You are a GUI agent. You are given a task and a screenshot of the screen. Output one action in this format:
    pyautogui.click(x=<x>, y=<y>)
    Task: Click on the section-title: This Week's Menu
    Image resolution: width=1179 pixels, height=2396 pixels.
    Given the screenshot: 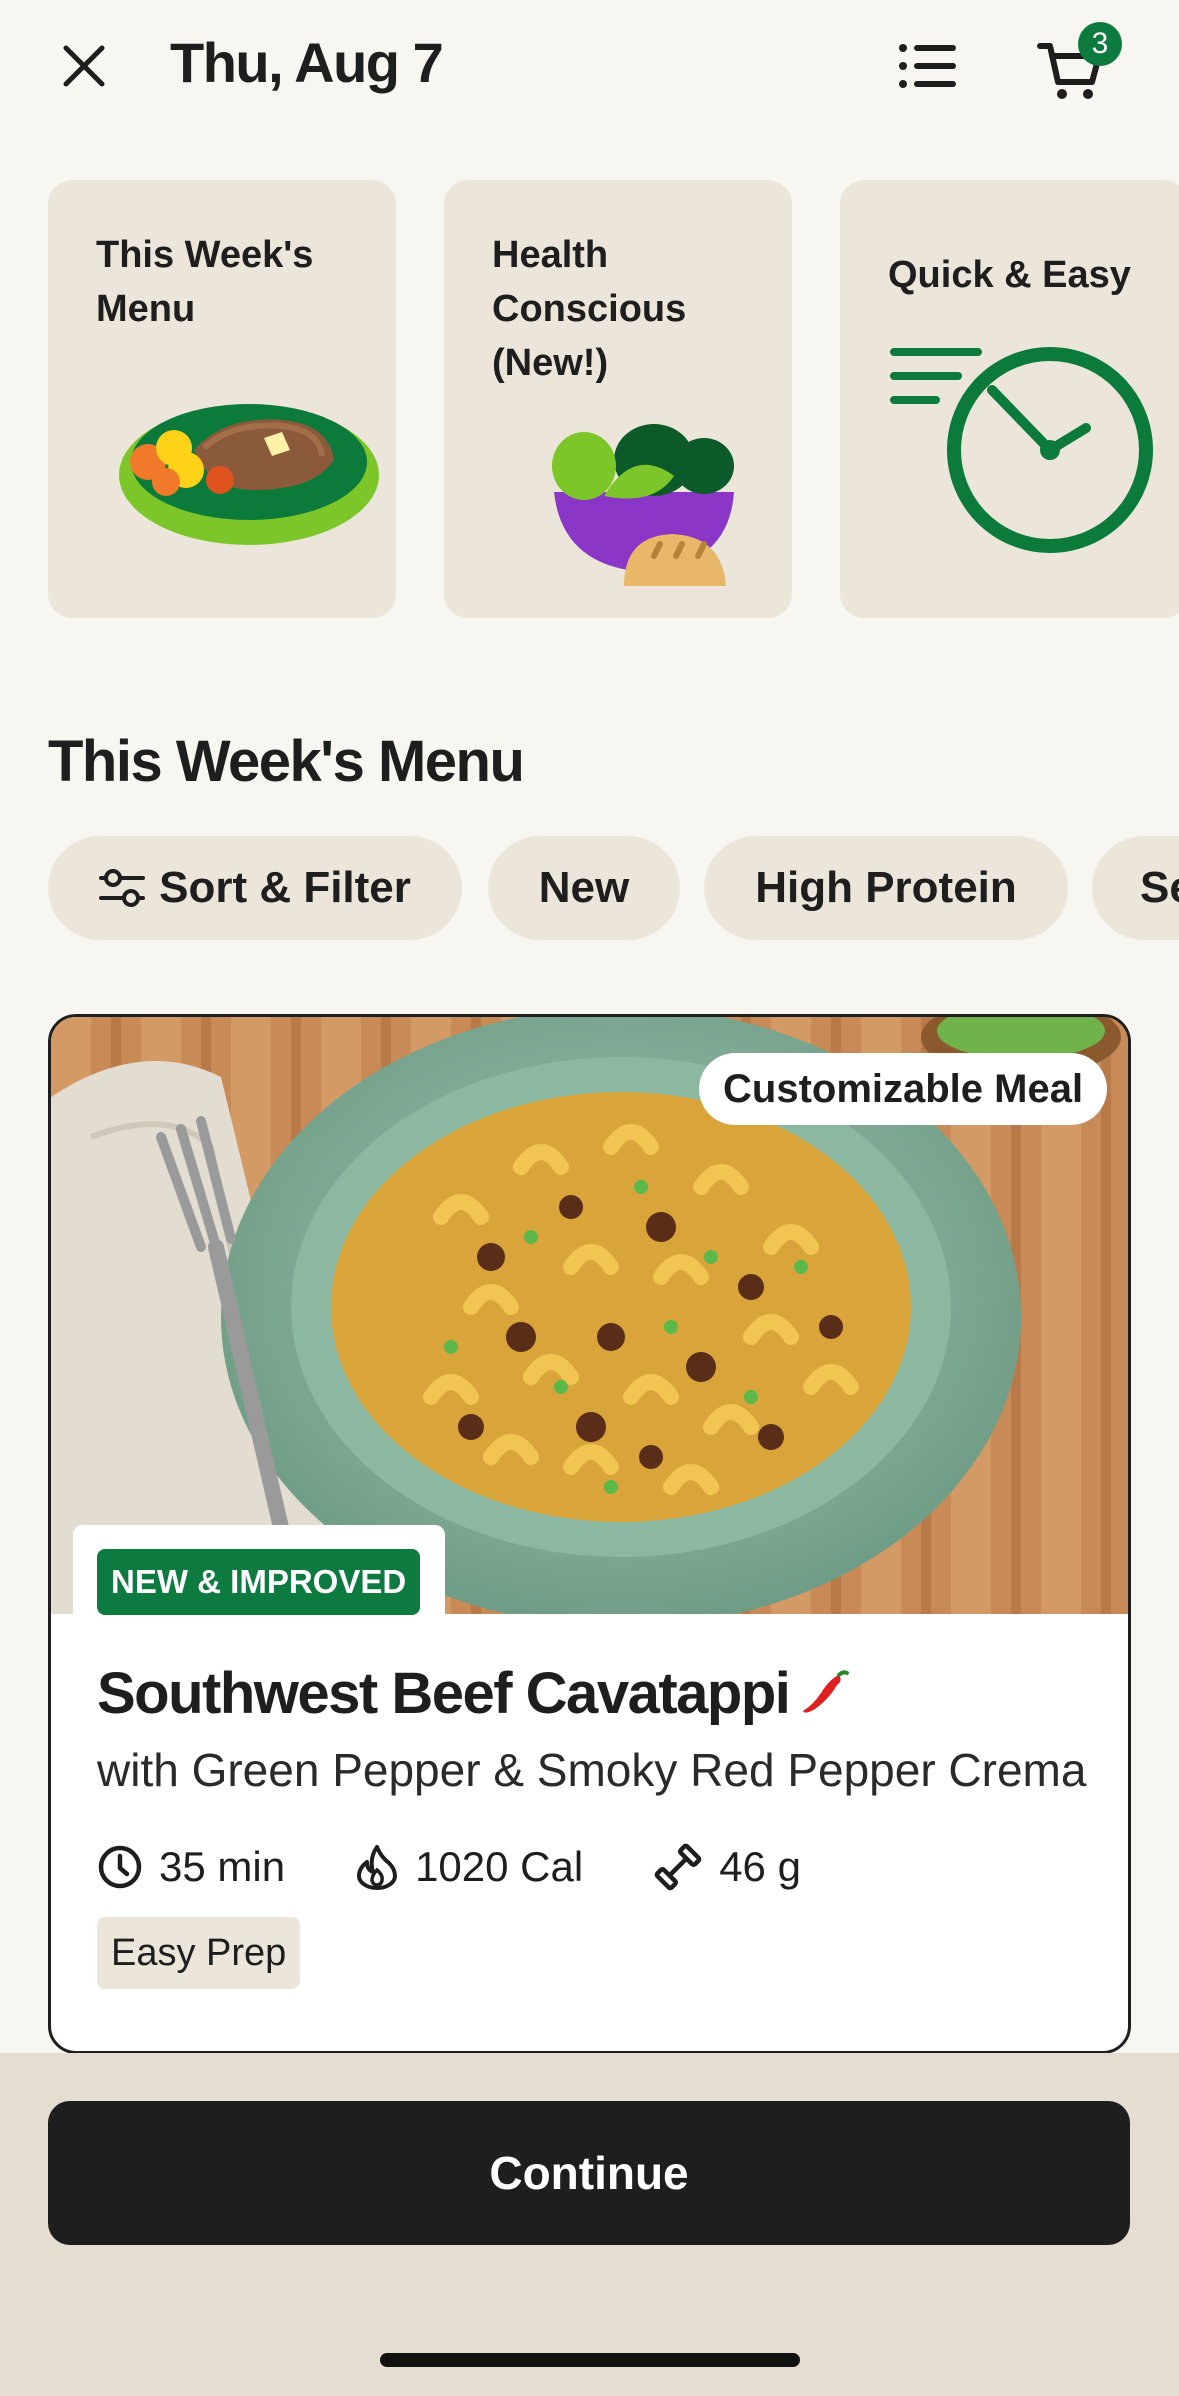 What is the action you would take?
    pyautogui.click(x=286, y=761)
    